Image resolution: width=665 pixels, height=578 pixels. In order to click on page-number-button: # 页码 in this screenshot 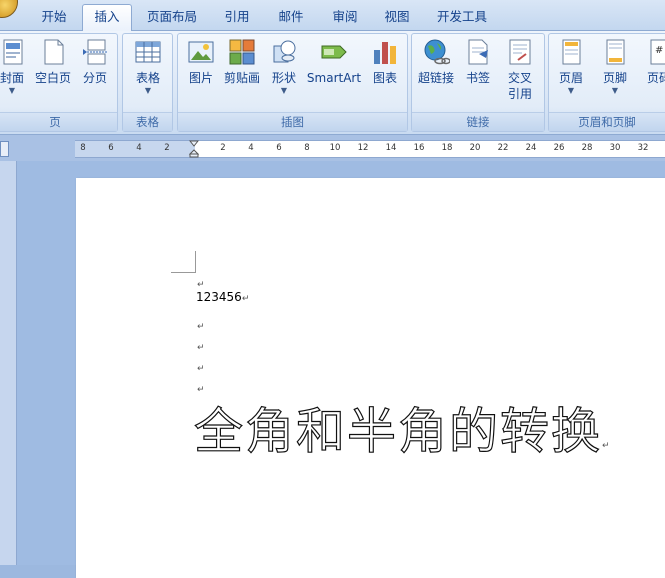, I will do `click(652, 61)`.